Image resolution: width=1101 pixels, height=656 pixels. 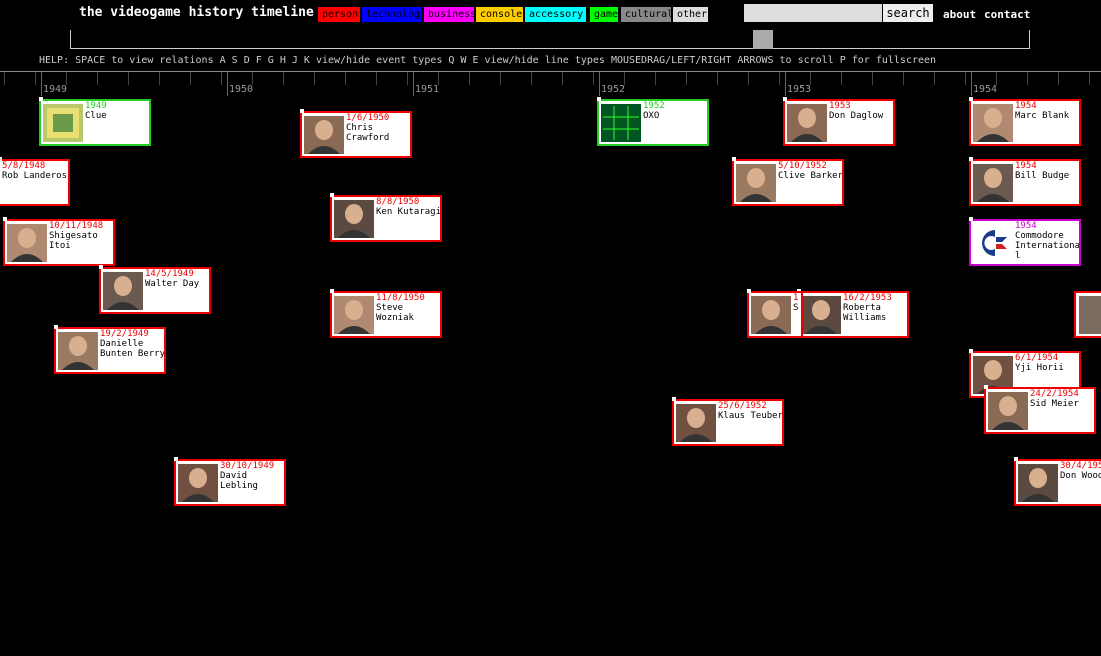 I want to click on event-card: 1S M, so click(x=775, y=314).